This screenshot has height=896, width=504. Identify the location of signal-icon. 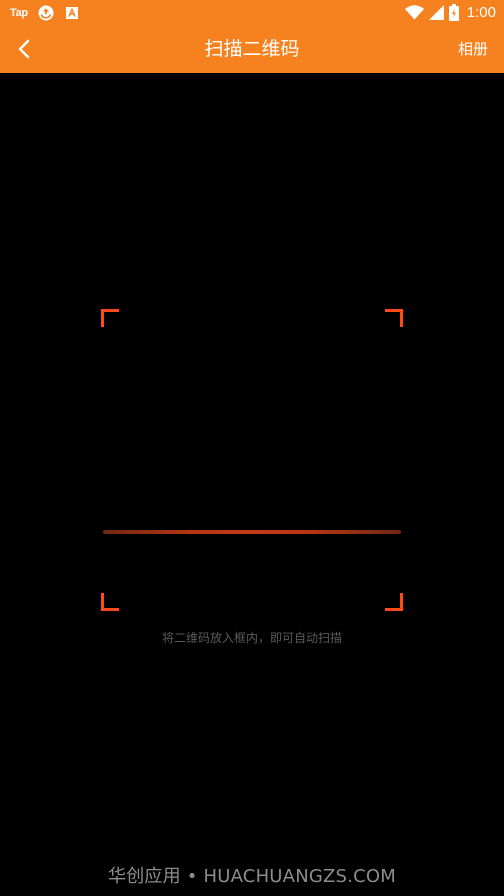
(436, 12).